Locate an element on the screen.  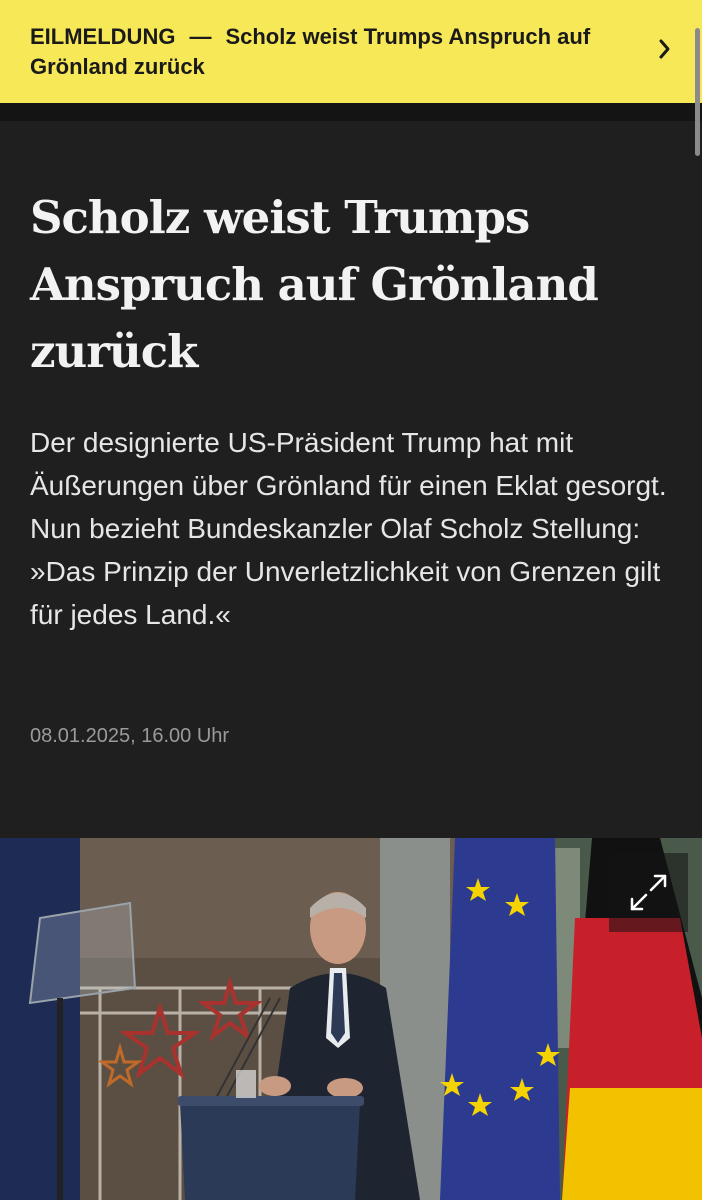
banner-divider is located at coordinates (351, 112).